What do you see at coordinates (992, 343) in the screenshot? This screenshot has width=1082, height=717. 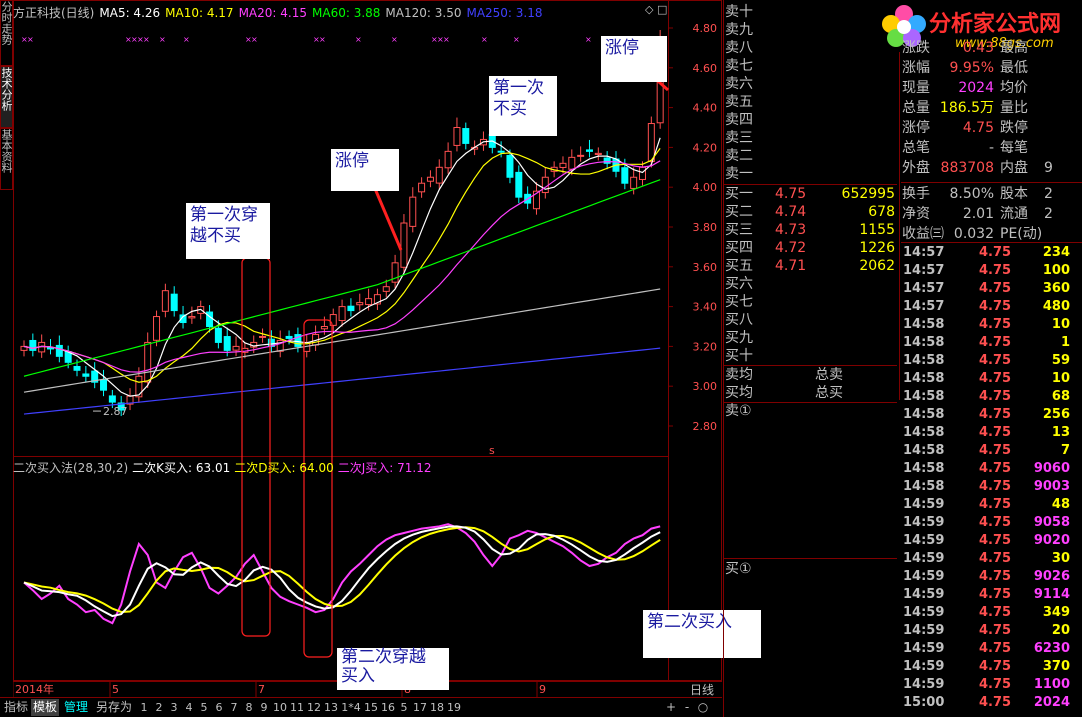 I see `tick-row: 14:58 4.75 1` at bounding box center [992, 343].